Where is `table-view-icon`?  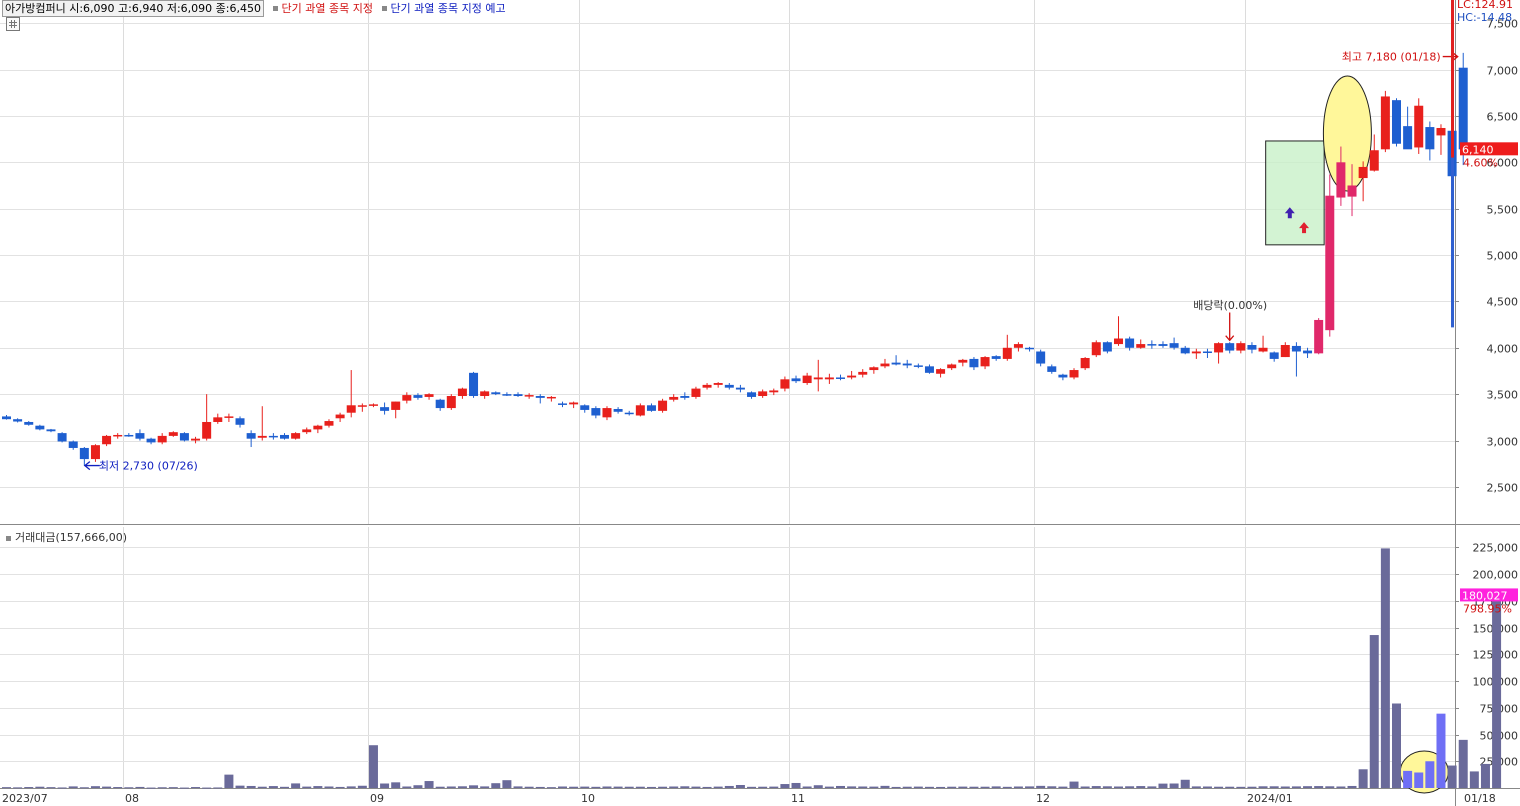
table-view-icon is located at coordinates (13, 24).